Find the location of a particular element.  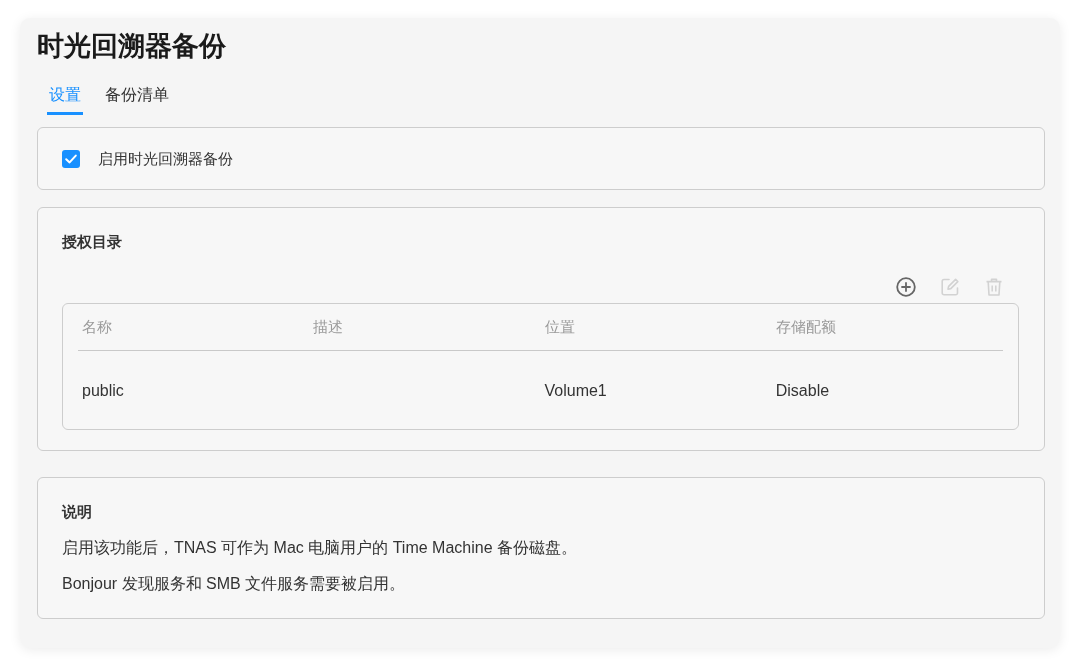

column-header: 名称 is located at coordinates (97, 326).